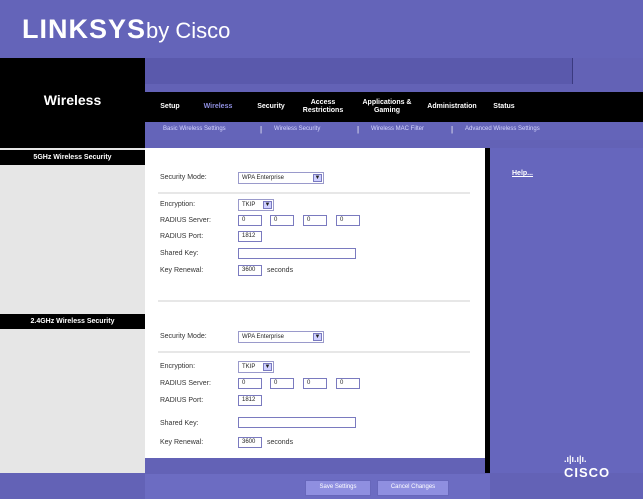 The width and height of the screenshot is (643, 499). What do you see at coordinates (338, 488) in the screenshot?
I see `save-settings-button: Save Settings` at bounding box center [338, 488].